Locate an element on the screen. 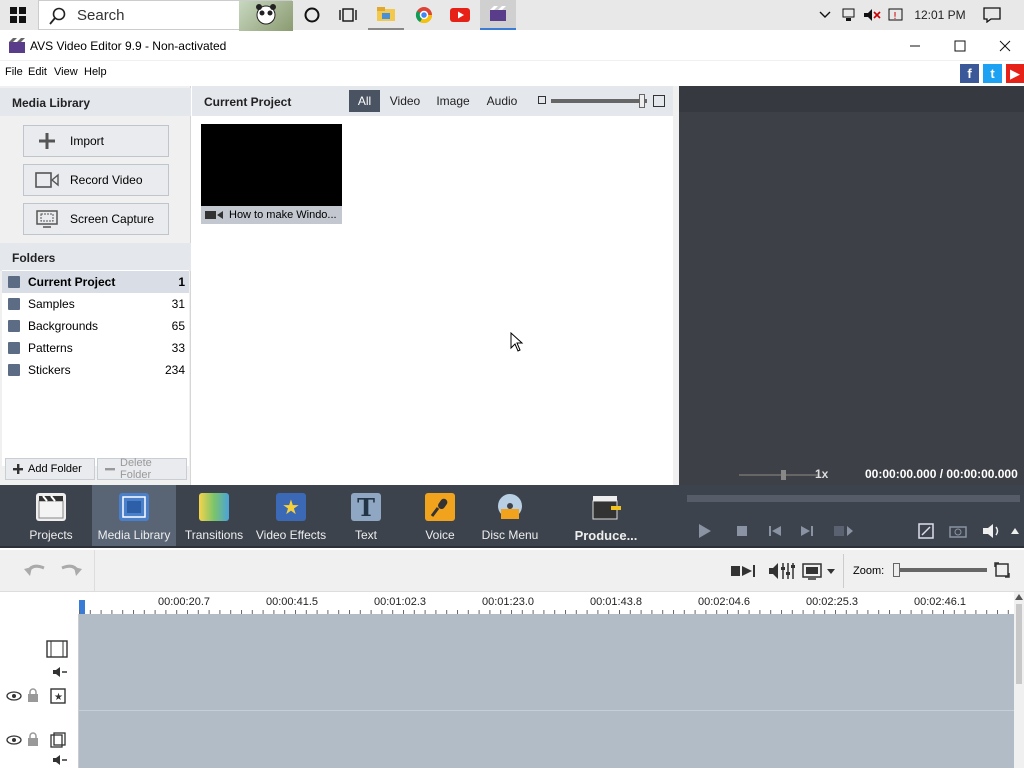 This screenshot has height=769, width=1024. cortana-icon is located at coordinates (312, 15).